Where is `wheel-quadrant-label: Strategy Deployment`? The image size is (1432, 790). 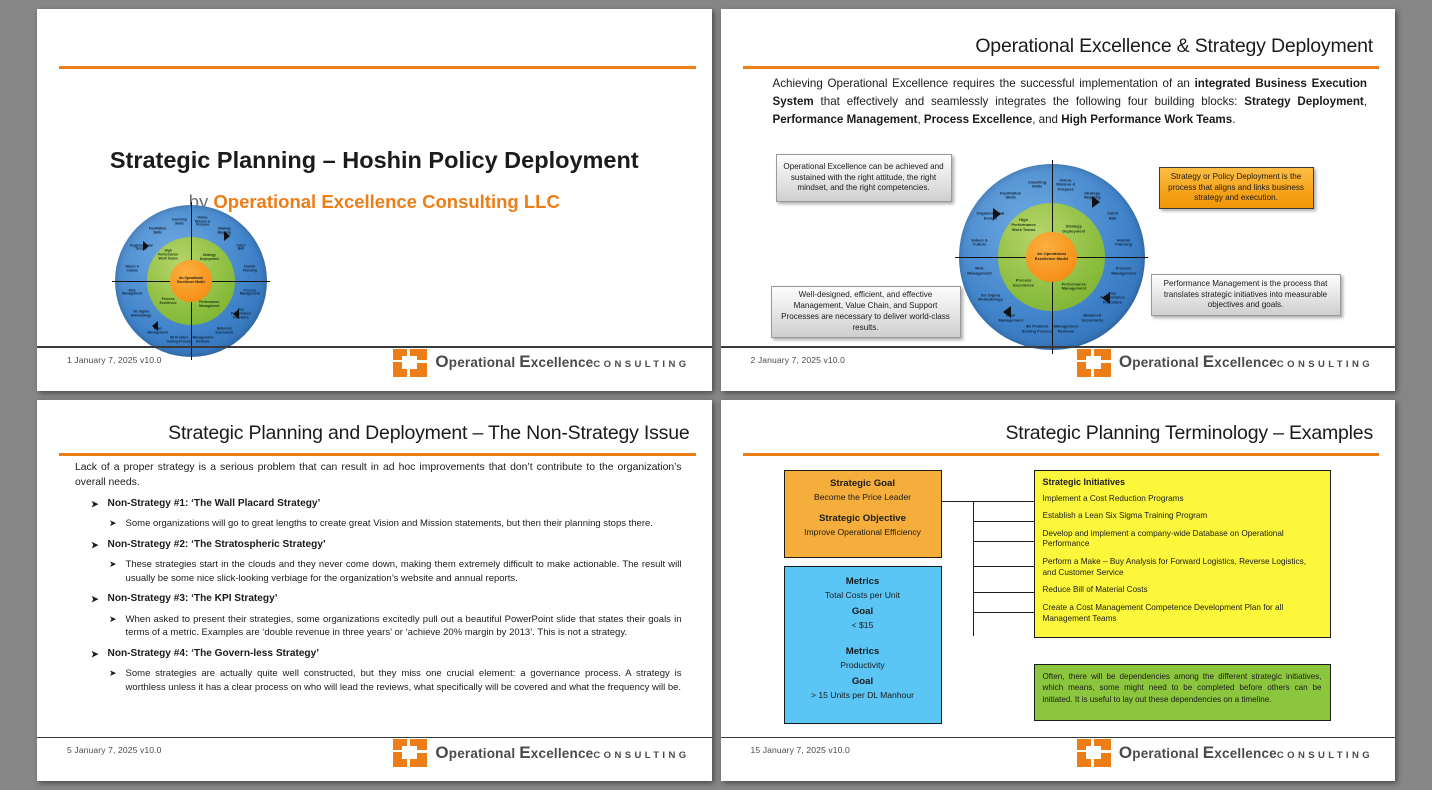
wheel-quadrant-label: Strategy Deployment is located at coordinates (1074, 228).